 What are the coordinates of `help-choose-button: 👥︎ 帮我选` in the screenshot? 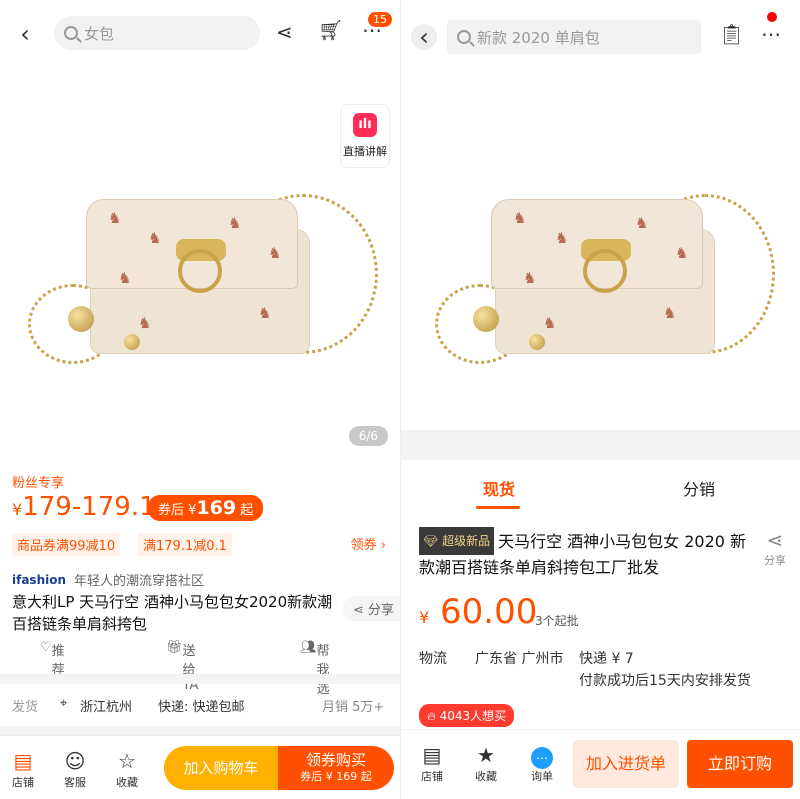 It's located at (315, 668).